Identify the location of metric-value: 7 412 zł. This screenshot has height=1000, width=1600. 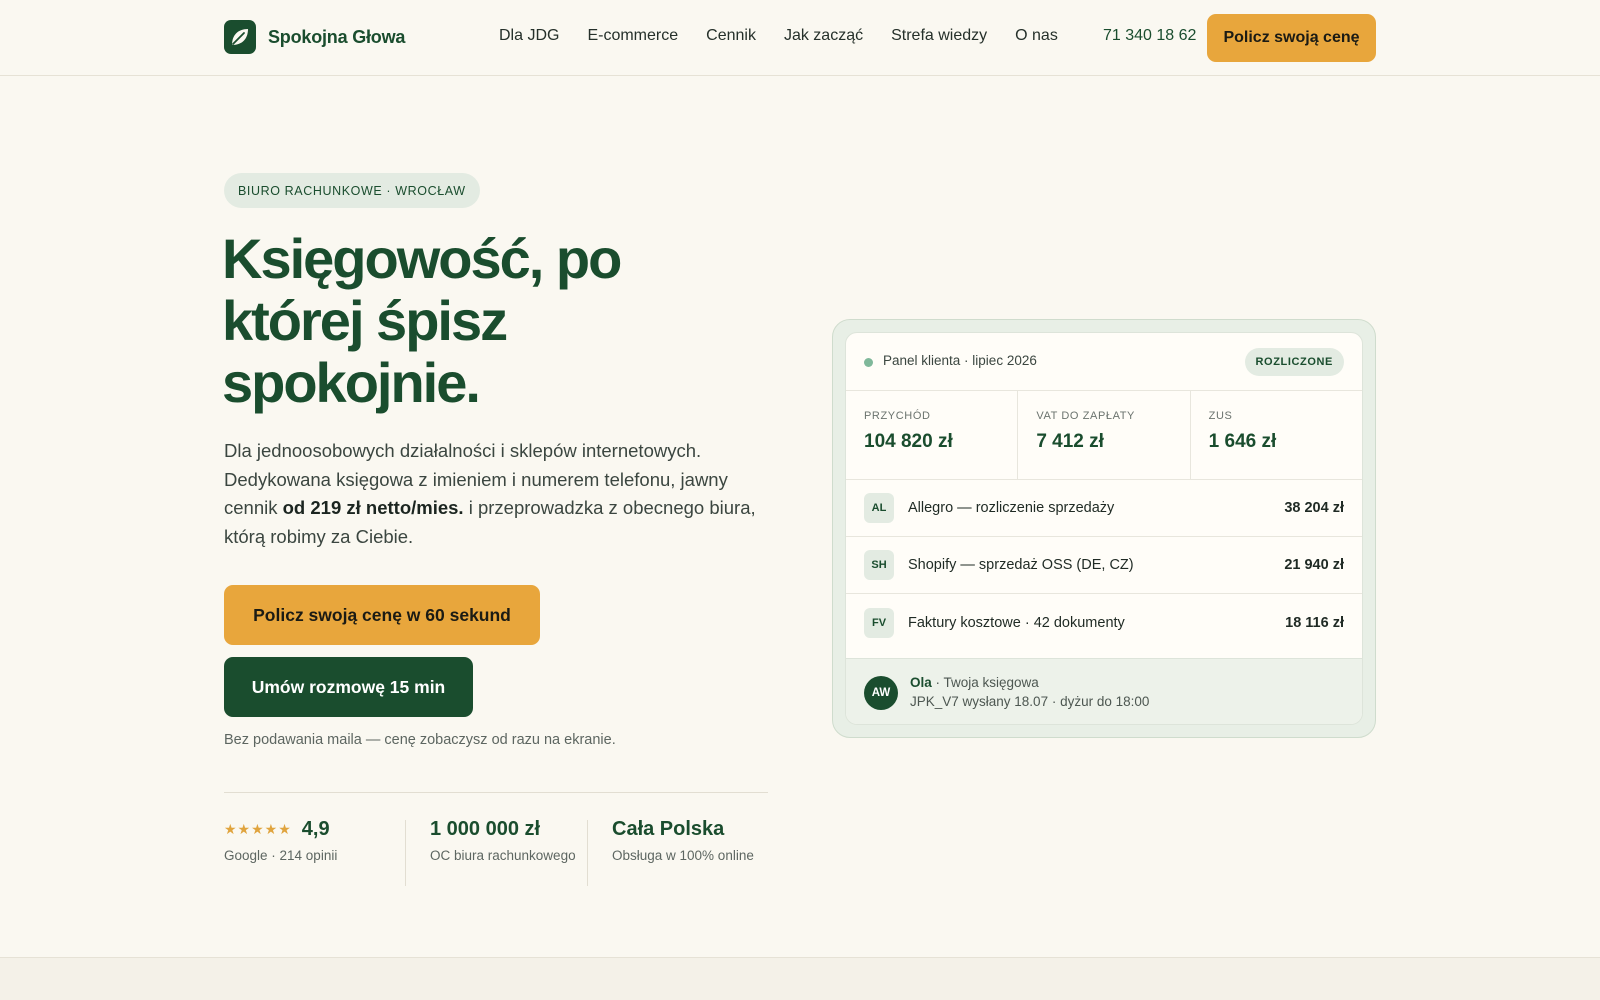
(1070, 441).